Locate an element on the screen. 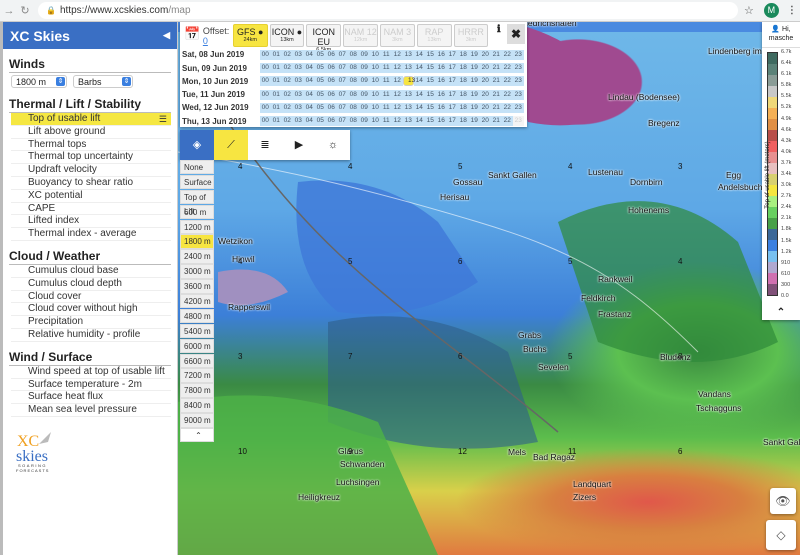 This screenshot has height=555, width=800. sidebar-item: Thermal top uncertainty is located at coordinates (91, 158).